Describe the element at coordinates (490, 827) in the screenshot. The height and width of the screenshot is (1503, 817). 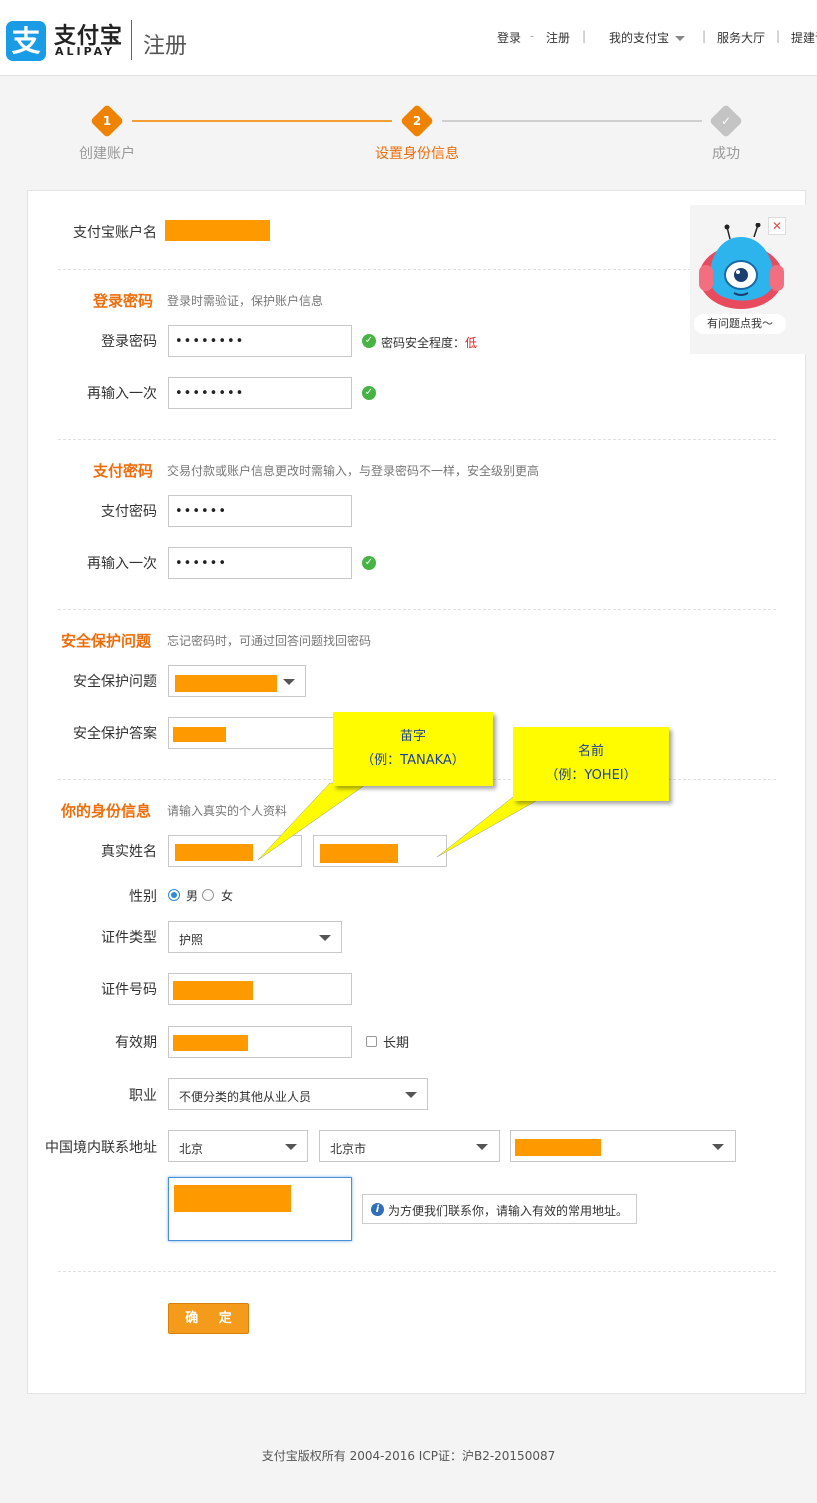
I see `callout-pointer-given` at that location.